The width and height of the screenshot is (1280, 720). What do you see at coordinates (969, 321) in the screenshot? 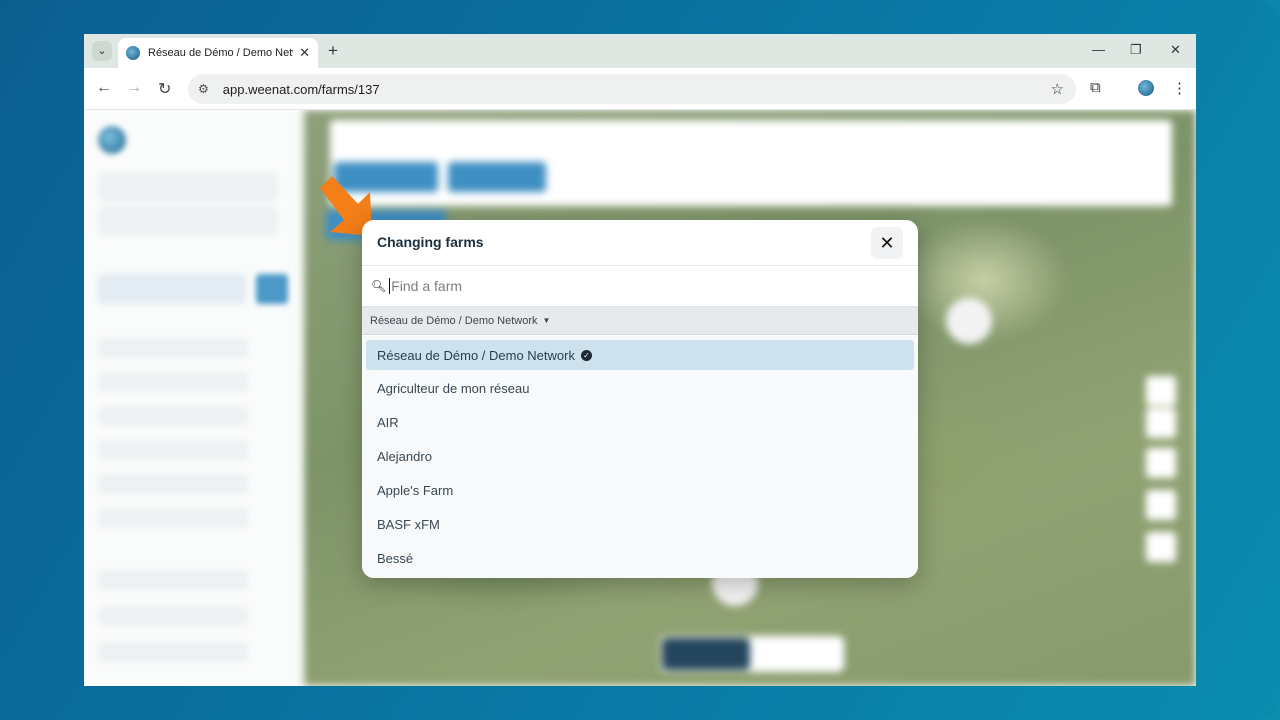
I see `map-marker` at bounding box center [969, 321].